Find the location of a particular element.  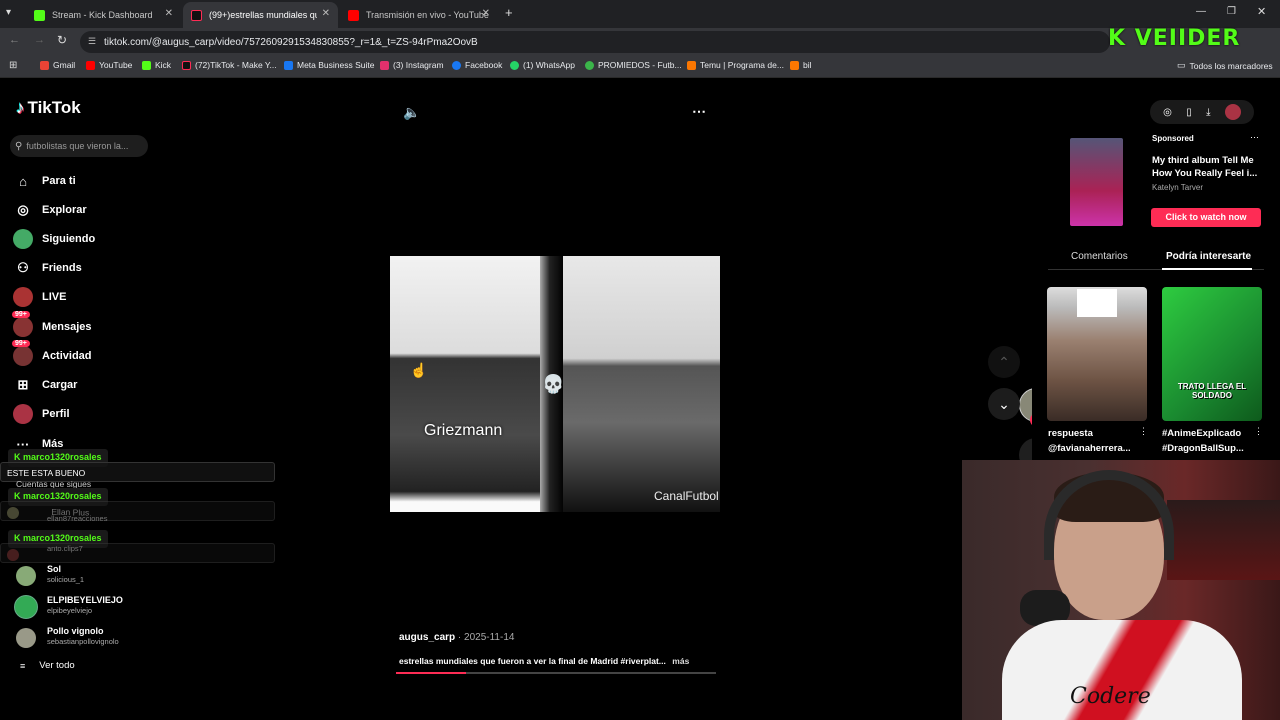

following-item: ELPIBEYELVIEJO elpibeyelviejo is located at coordinates (125, 607).